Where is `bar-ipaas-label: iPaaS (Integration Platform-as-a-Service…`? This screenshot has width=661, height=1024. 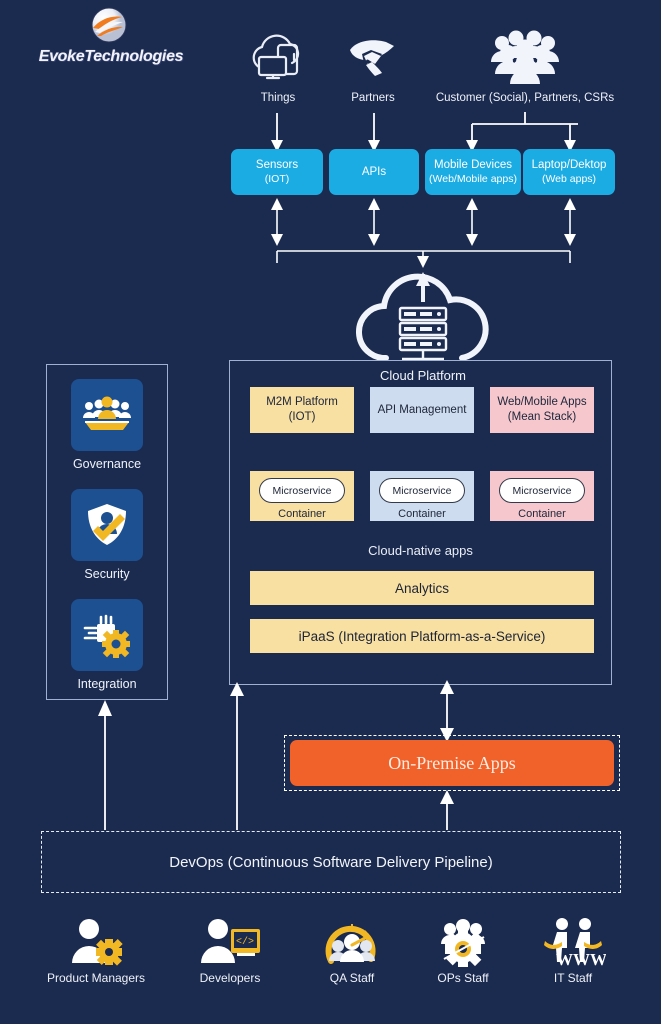 bar-ipaas-label: iPaaS (Integration Platform-as-a-Service… is located at coordinates (422, 636).